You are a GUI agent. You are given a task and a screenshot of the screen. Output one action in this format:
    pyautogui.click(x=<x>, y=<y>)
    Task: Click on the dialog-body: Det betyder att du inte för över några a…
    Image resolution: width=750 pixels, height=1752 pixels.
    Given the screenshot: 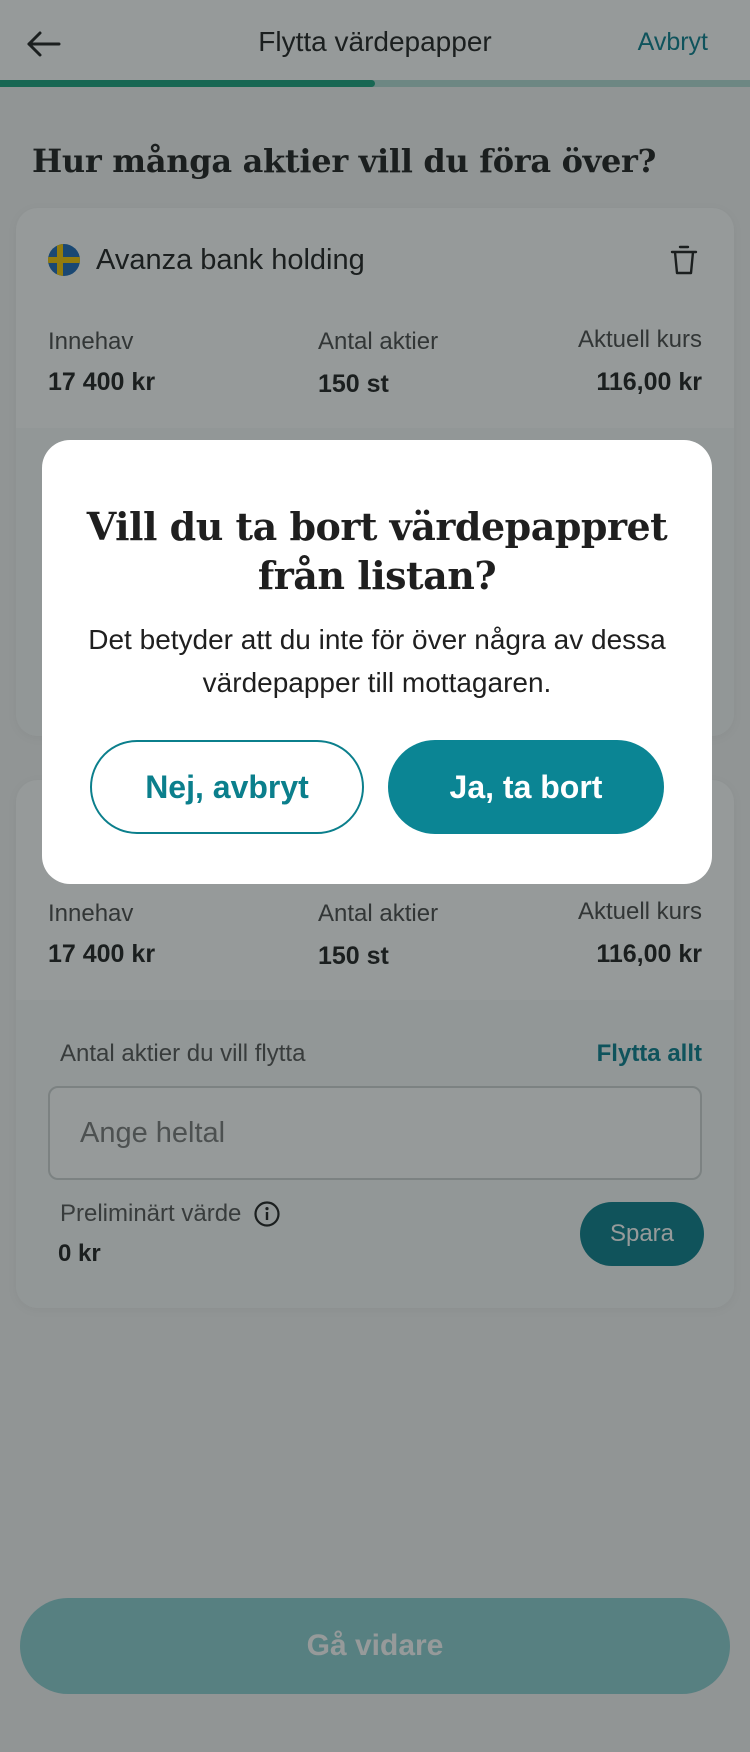 What is the action you would take?
    pyautogui.click(x=377, y=661)
    